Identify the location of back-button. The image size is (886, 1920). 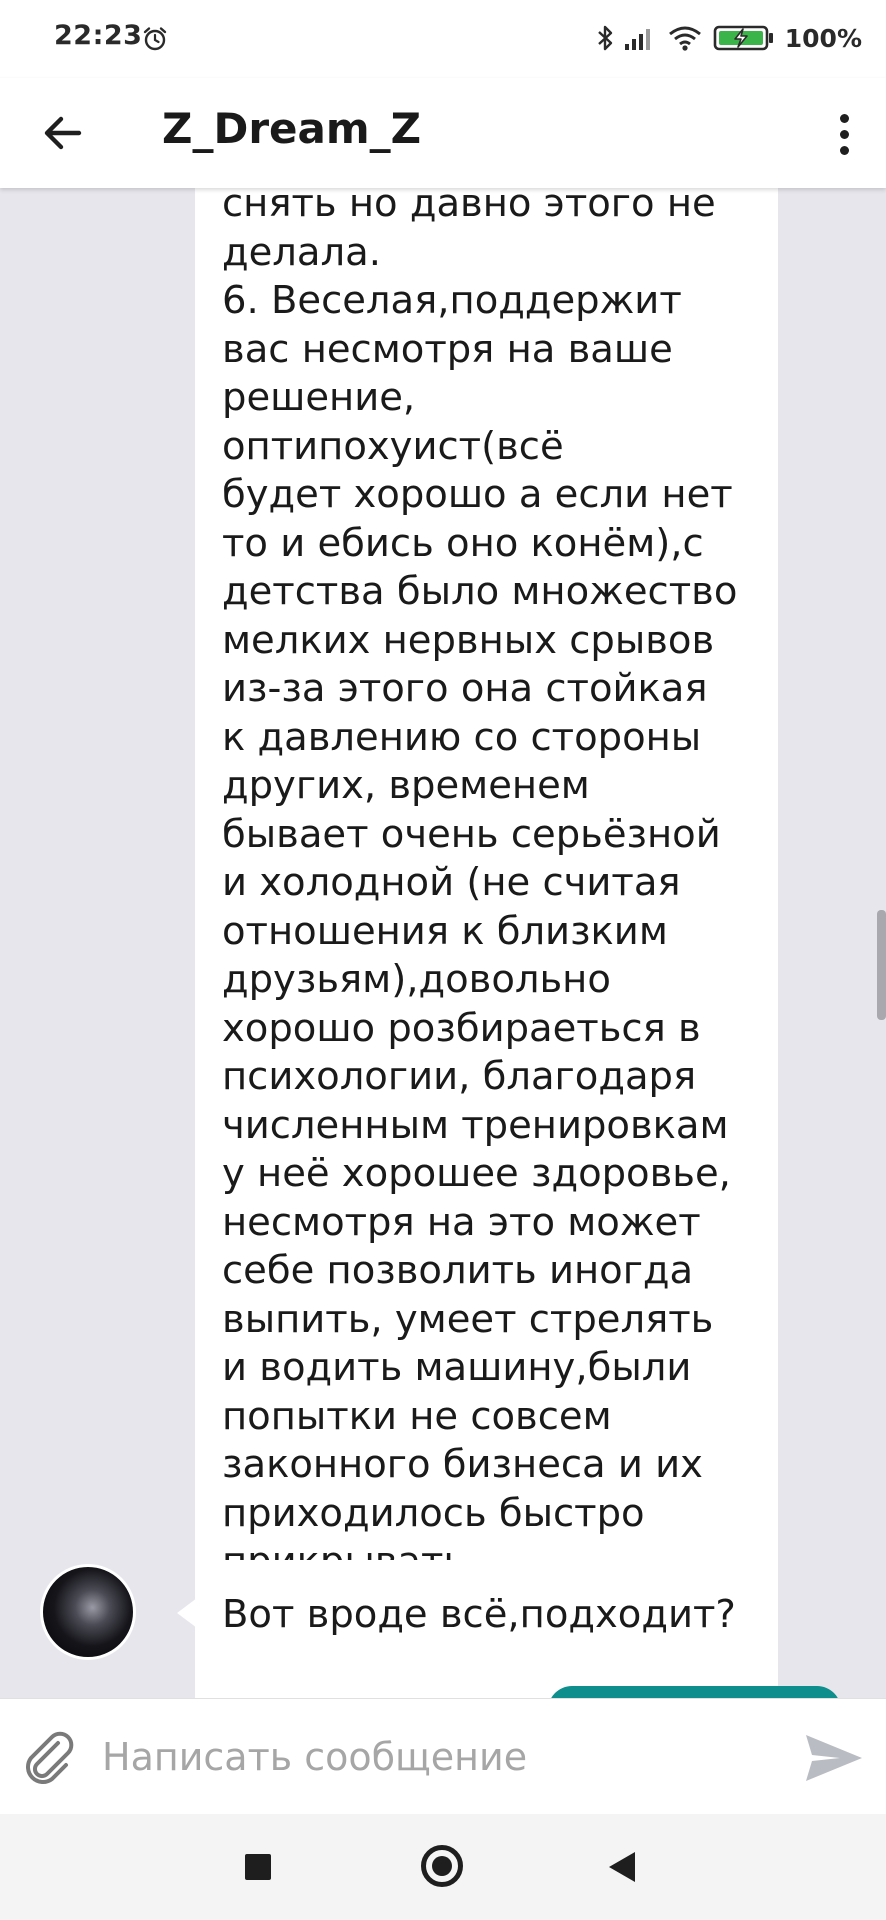
(63, 133).